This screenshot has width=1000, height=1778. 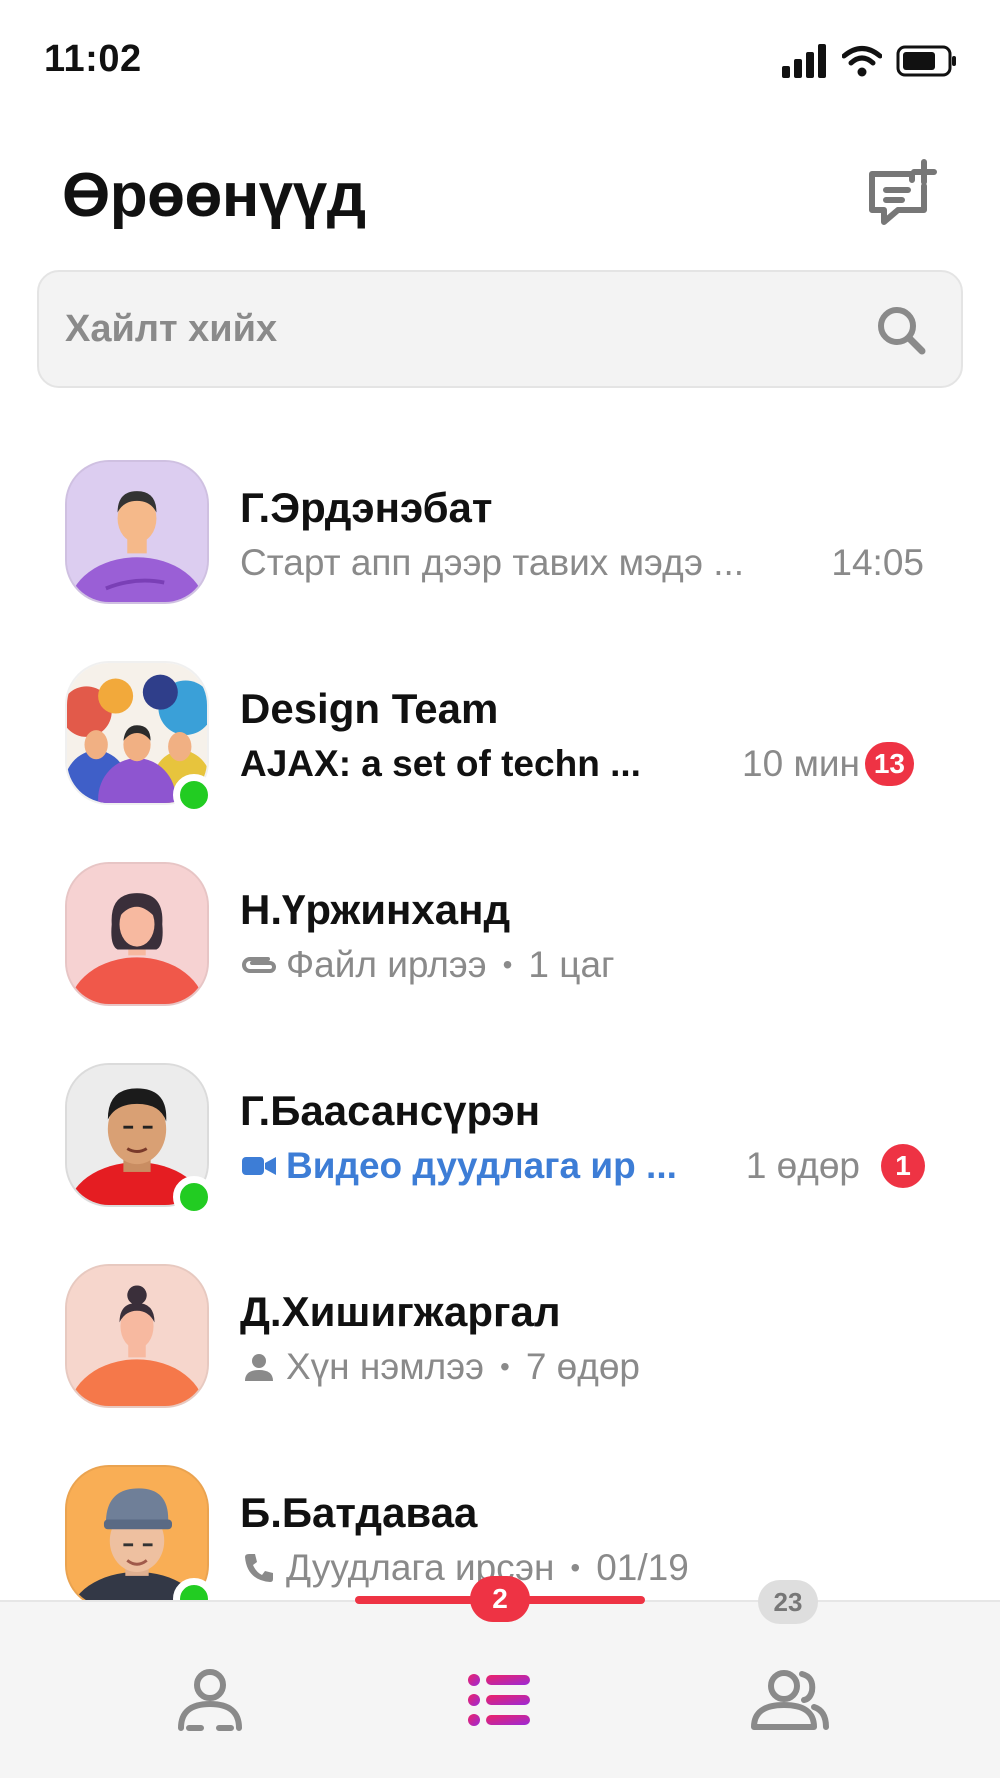 I want to click on chat-name: Design Team, so click(x=369, y=708).